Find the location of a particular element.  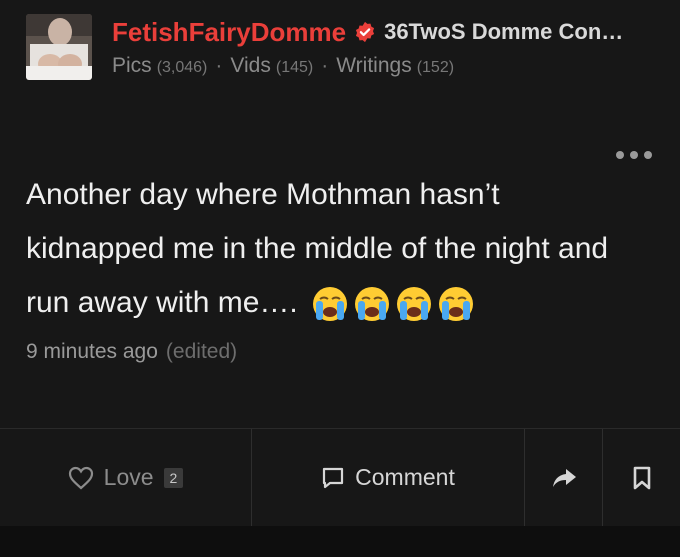

stat-vids: Vids (145) is located at coordinates (271, 66).